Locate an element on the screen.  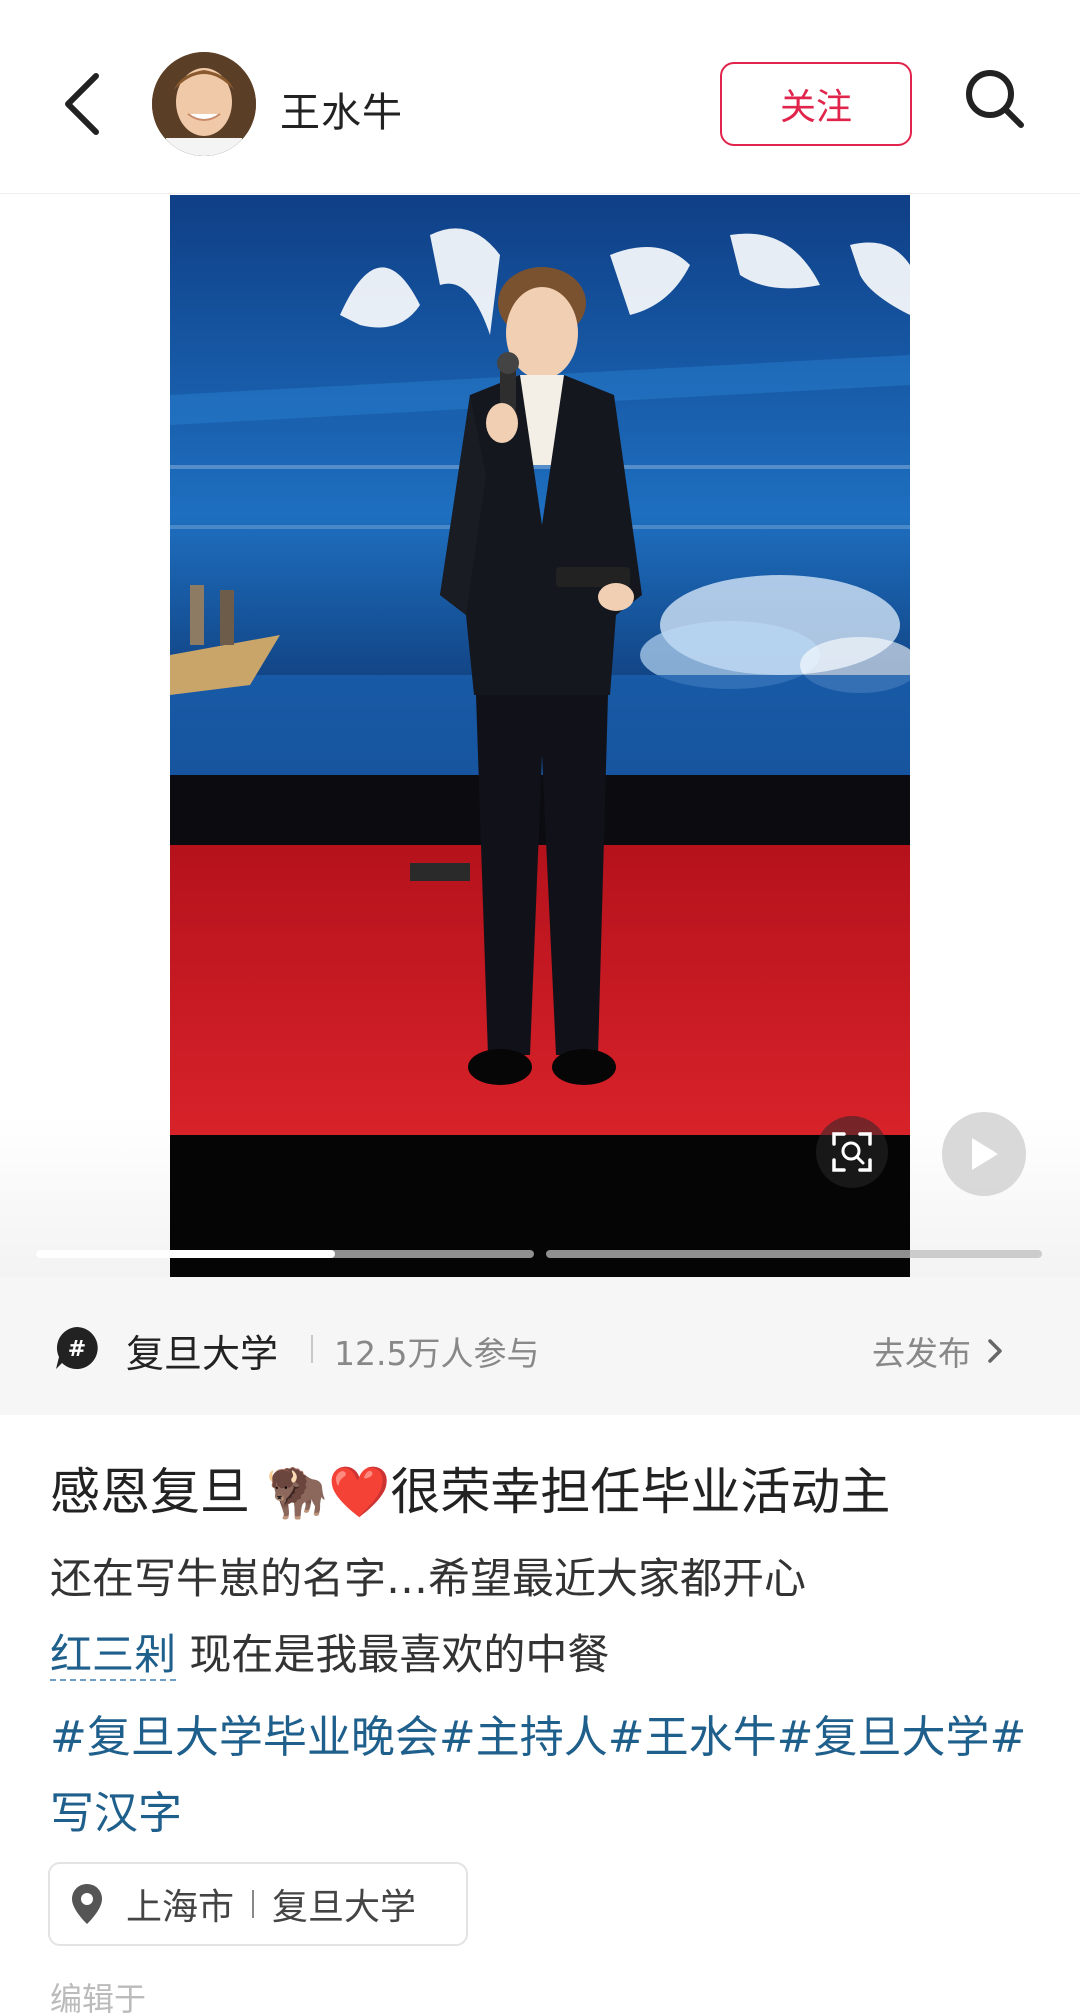
post-text-line-2-rest: 现在是我最喜欢的中餐 is located at coordinates (393, 1654).